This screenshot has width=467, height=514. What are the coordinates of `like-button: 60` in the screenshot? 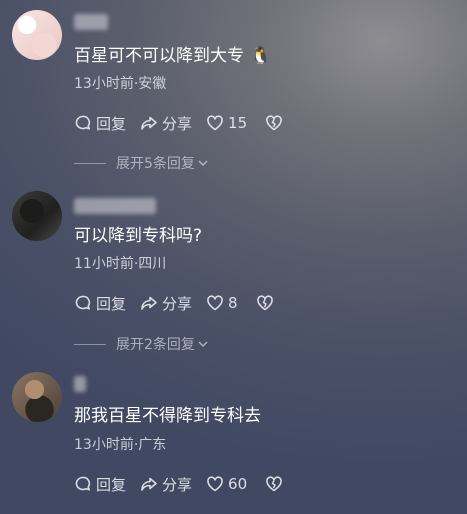 It's located at (226, 484).